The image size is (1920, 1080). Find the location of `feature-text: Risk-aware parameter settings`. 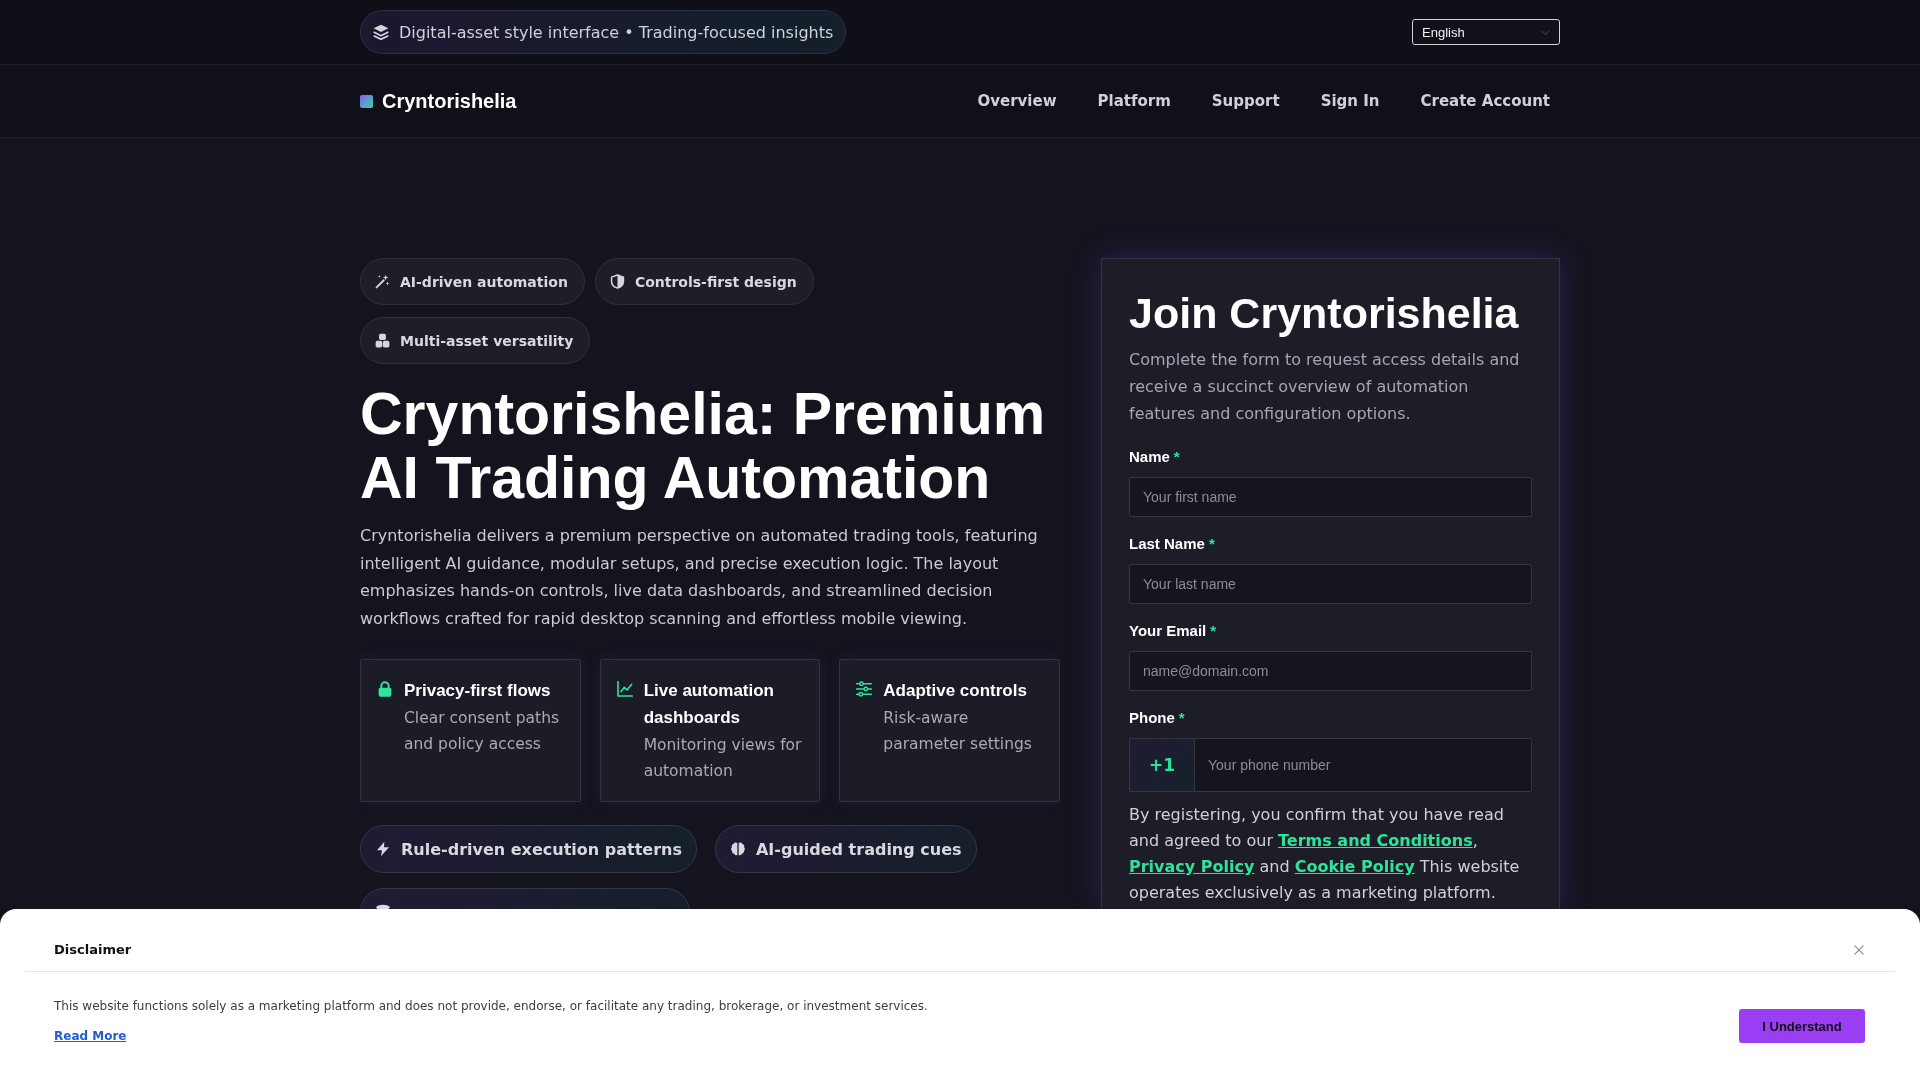

feature-text: Risk-aware parameter settings is located at coordinates (958, 731).